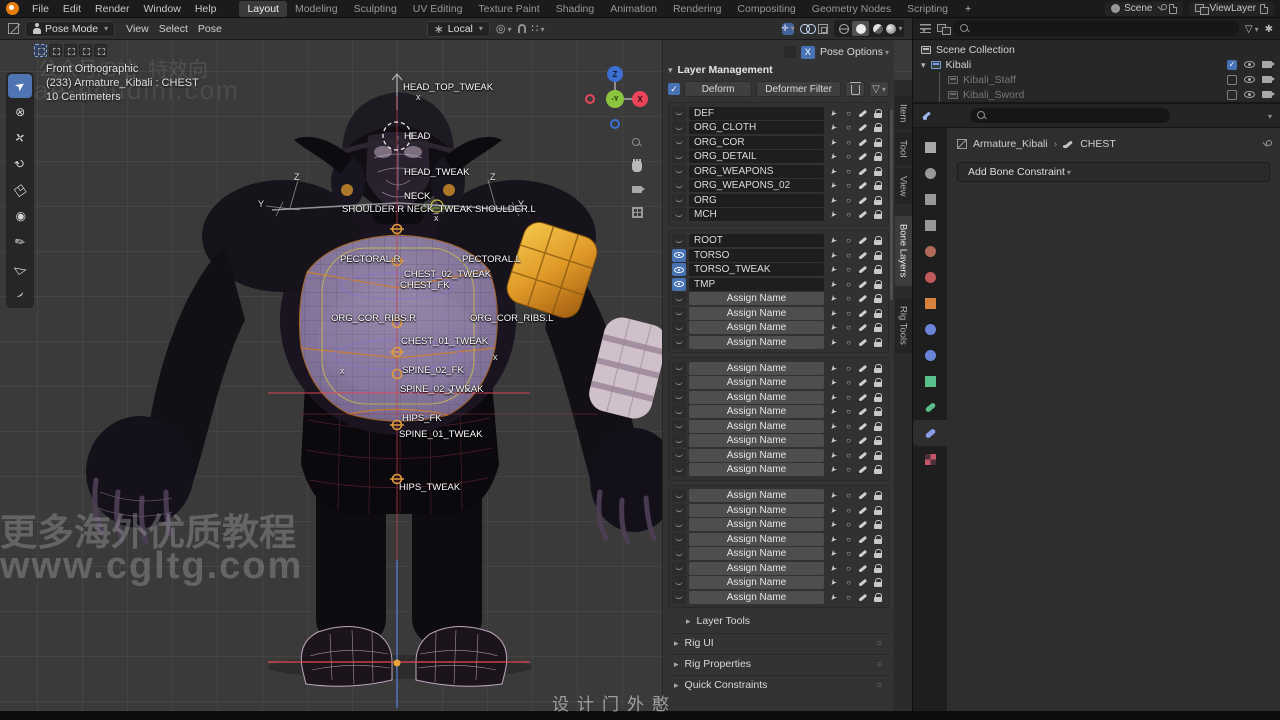  What do you see at coordinates (944, 29) in the screenshot?
I see `outliner-filter-icon` at bounding box center [944, 29].